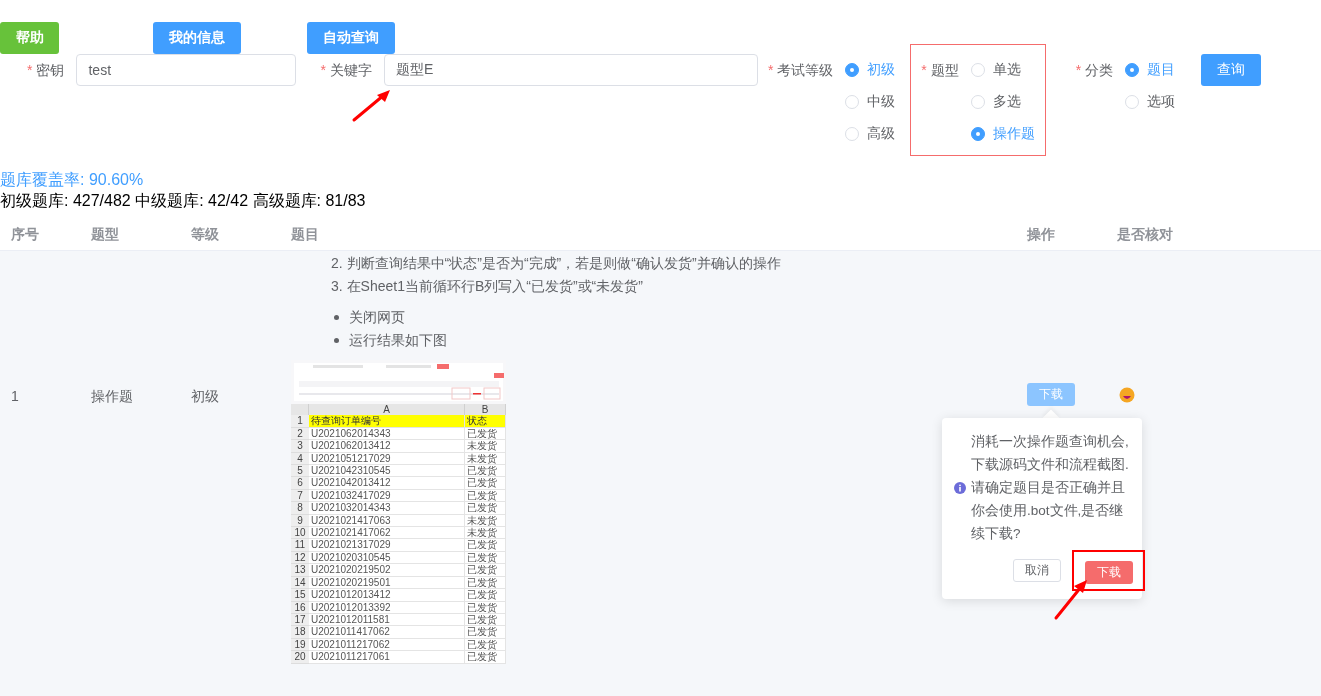  Describe the element at coordinates (205, 396) in the screenshot. I see `table-cell: 初级` at that location.